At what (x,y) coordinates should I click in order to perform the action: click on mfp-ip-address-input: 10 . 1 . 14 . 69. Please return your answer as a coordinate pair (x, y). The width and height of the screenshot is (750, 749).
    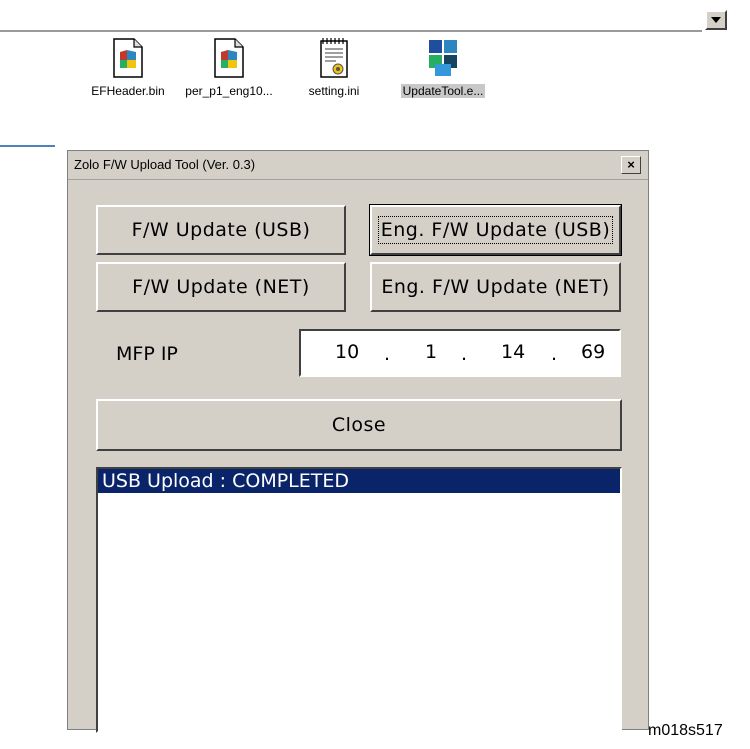
    Looking at the image, I should click on (460, 353).